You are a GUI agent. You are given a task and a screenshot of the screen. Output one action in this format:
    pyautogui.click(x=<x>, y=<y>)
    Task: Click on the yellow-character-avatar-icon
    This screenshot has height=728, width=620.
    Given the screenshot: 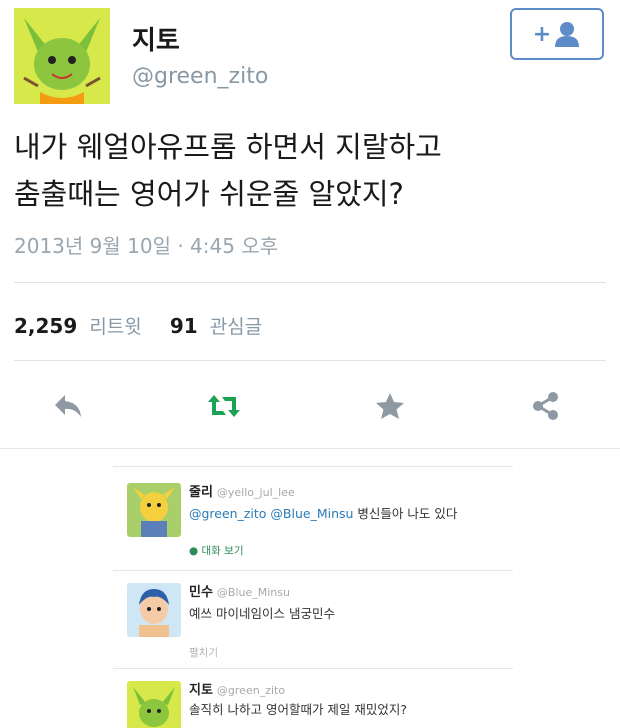 What is the action you would take?
    pyautogui.click(x=154, y=510)
    